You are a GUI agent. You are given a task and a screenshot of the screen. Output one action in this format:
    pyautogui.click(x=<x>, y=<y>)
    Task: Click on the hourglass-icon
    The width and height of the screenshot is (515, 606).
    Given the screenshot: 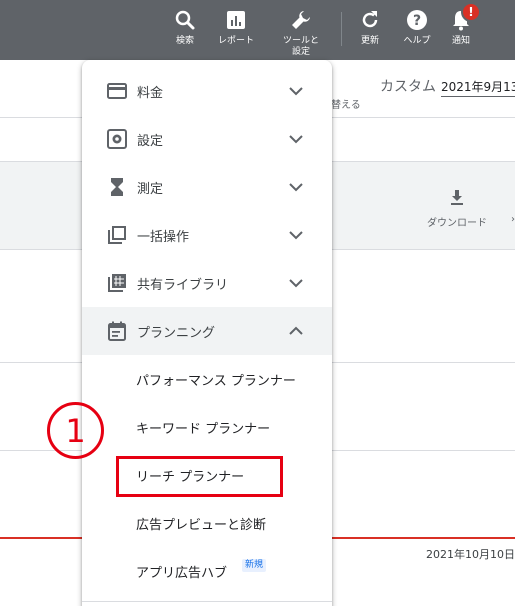 What is the action you would take?
    pyautogui.click(x=117, y=187)
    